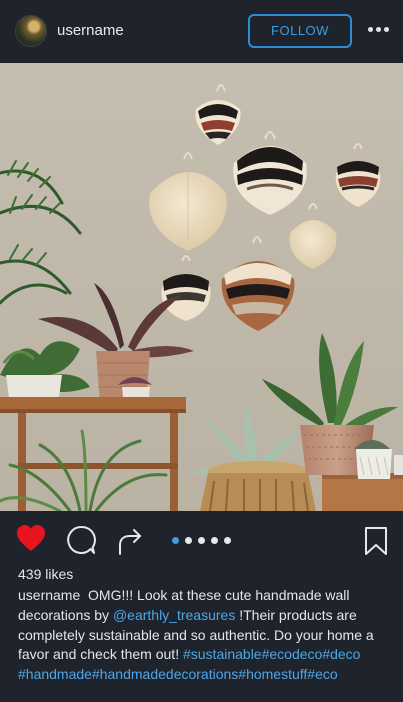 The width and height of the screenshot is (403, 702). I want to click on caption-username: username, so click(49, 595).